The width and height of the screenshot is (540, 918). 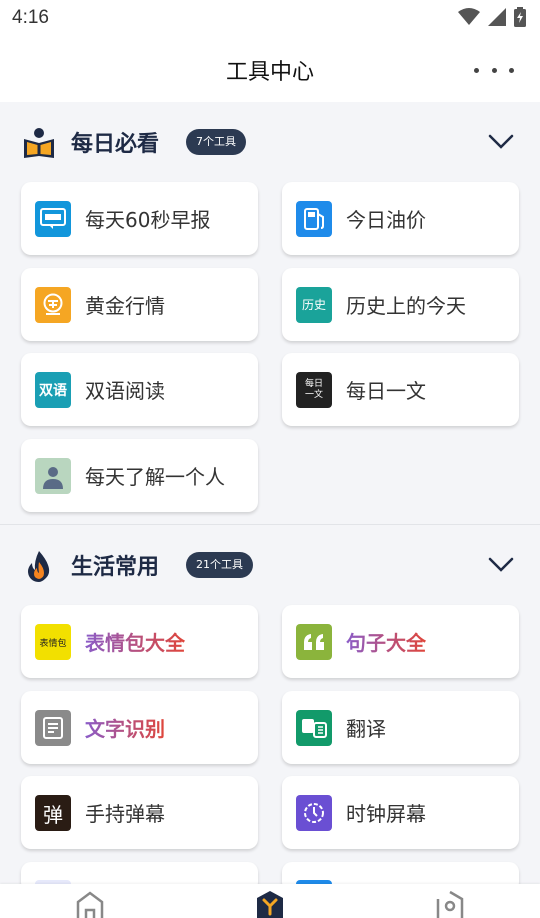 What do you see at coordinates (115, 567) in the screenshot?
I see `section-title: 生活常用` at bounding box center [115, 567].